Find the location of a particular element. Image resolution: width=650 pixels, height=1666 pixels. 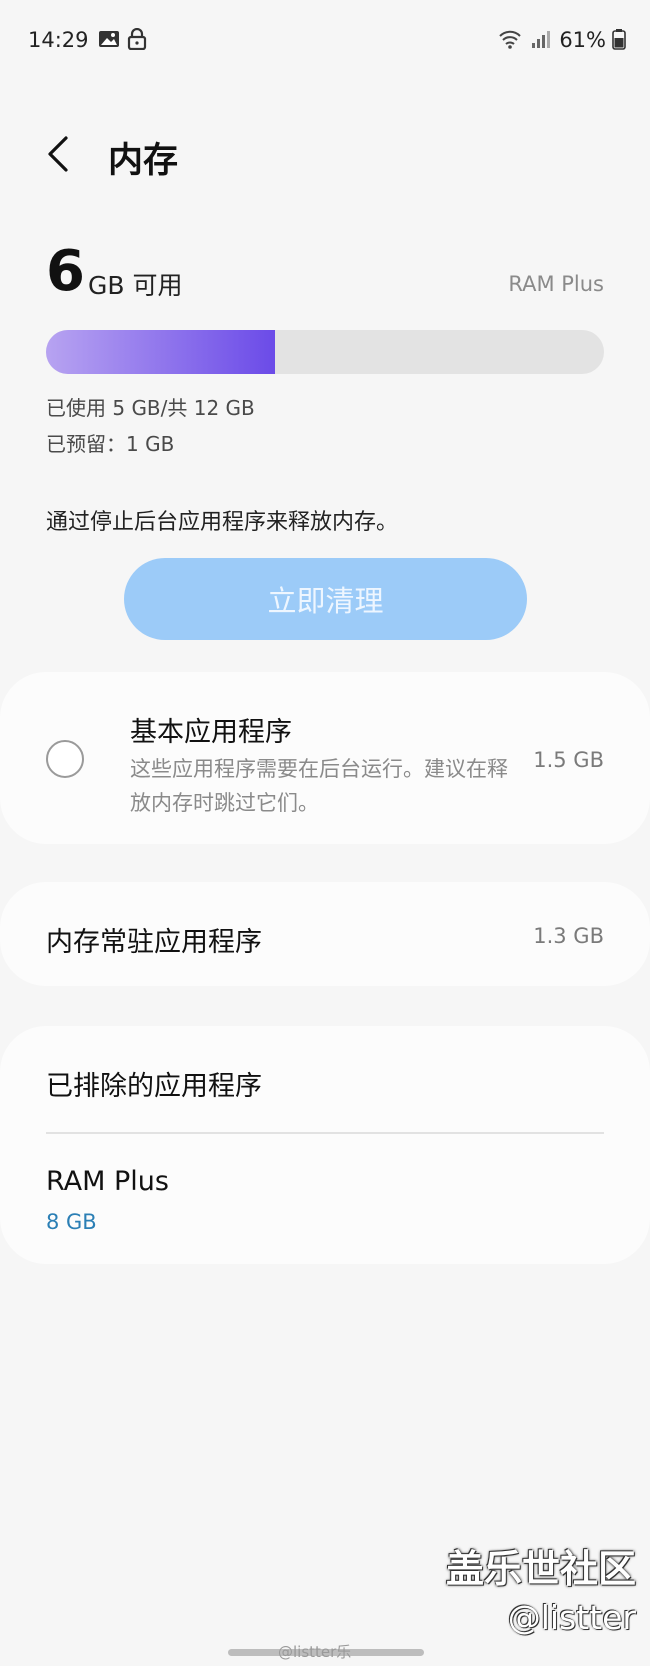

status-bar: 14:29 61% is located at coordinates (325, 40).